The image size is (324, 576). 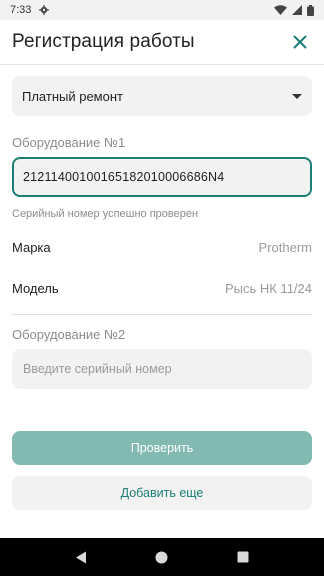 I want to click on equipment-1-label: Оборудование №1, so click(x=69, y=142).